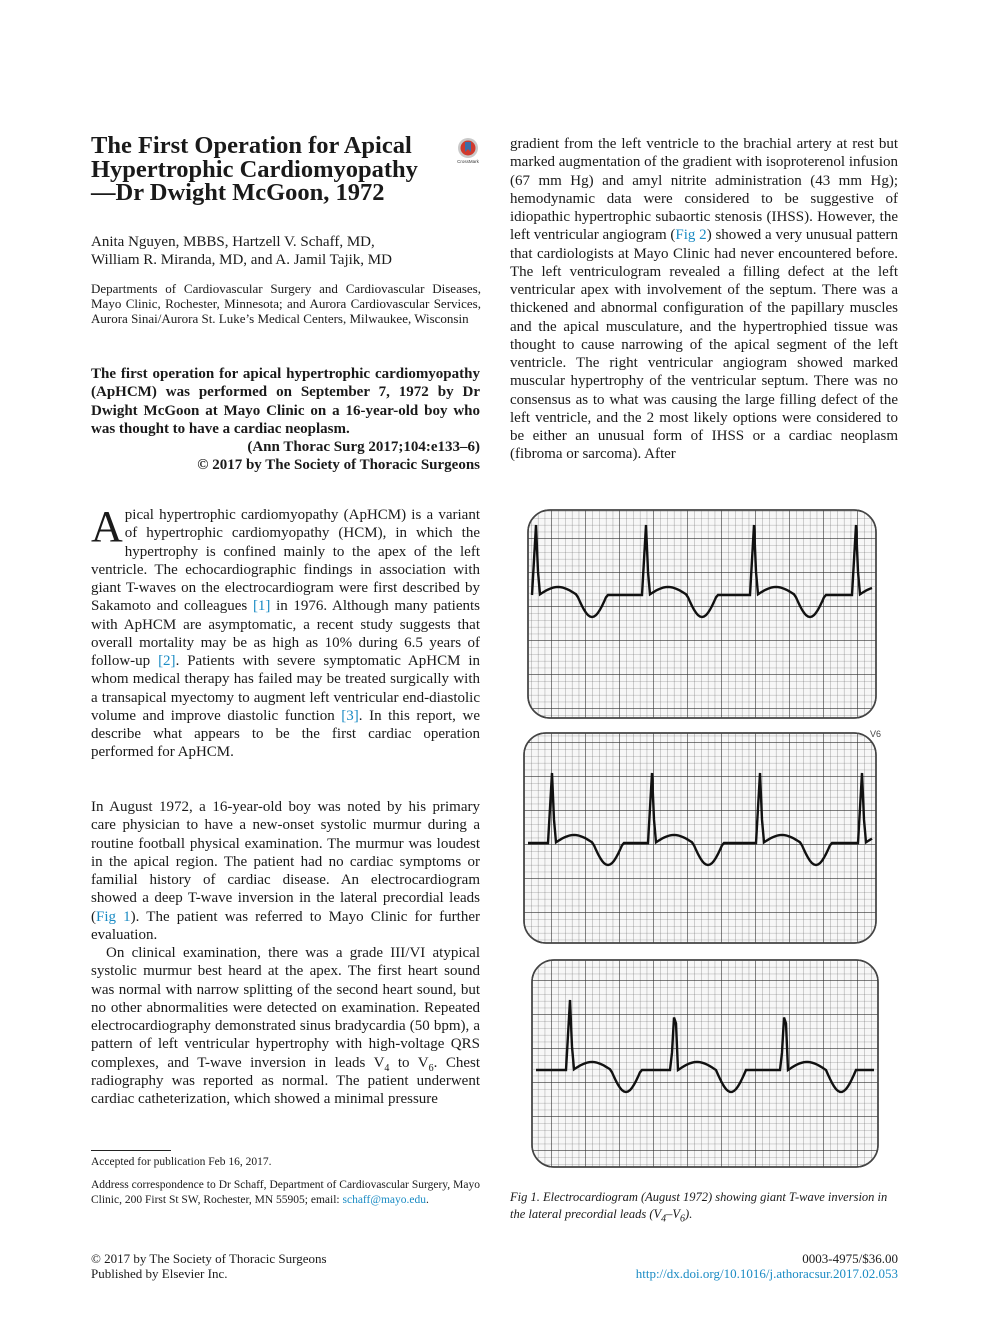 Image resolution: width=990 pixels, height=1320 pixels. I want to click on lead-label: V6, so click(875, 734).